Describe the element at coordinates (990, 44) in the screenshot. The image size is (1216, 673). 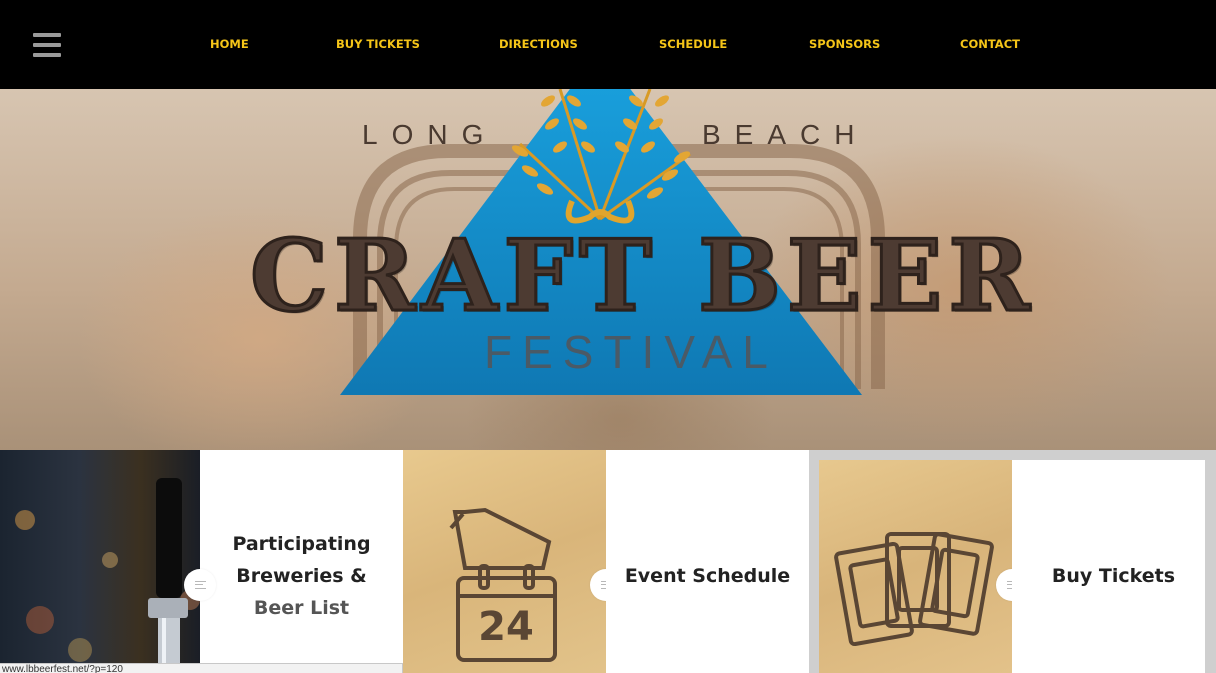
I see `nav-contact: CONTACT` at that location.